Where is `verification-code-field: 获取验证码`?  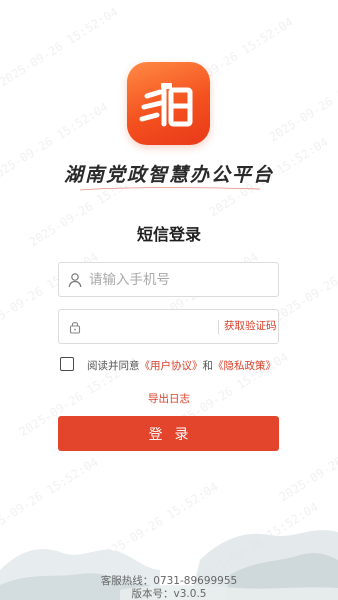
verification-code-field: 获取验证码 is located at coordinates (168, 326).